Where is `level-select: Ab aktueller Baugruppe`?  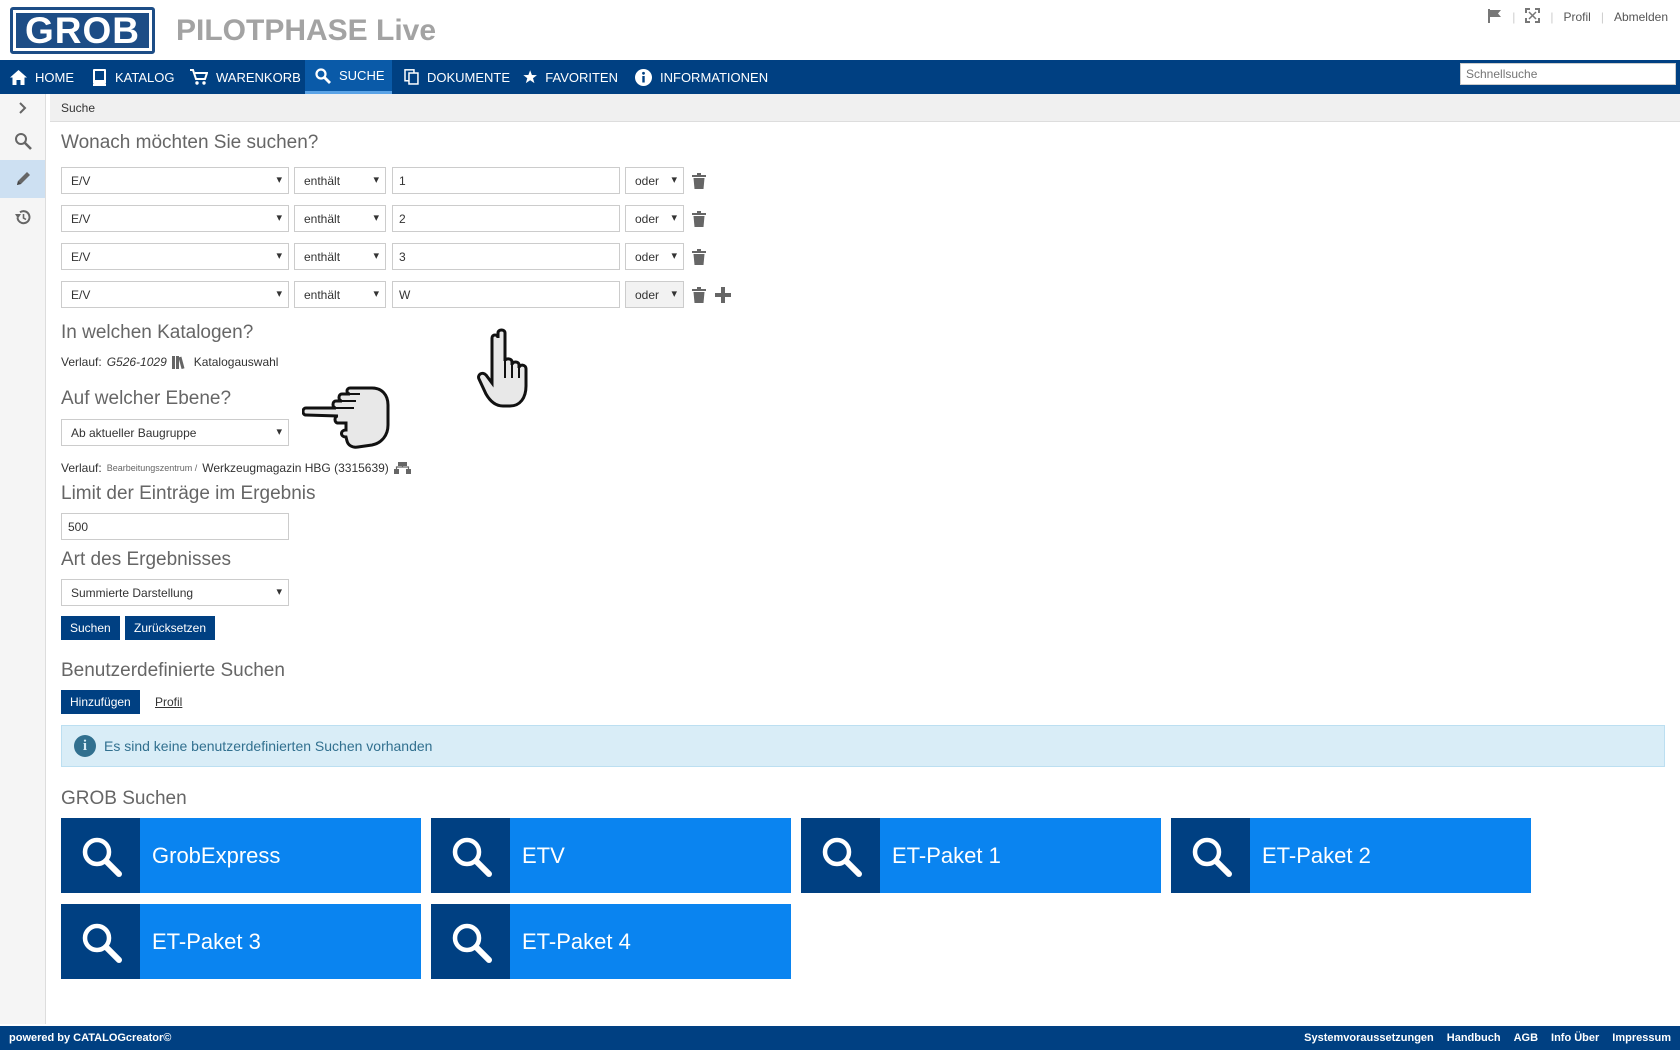
level-select: Ab aktueller Baugruppe is located at coordinates (175, 432).